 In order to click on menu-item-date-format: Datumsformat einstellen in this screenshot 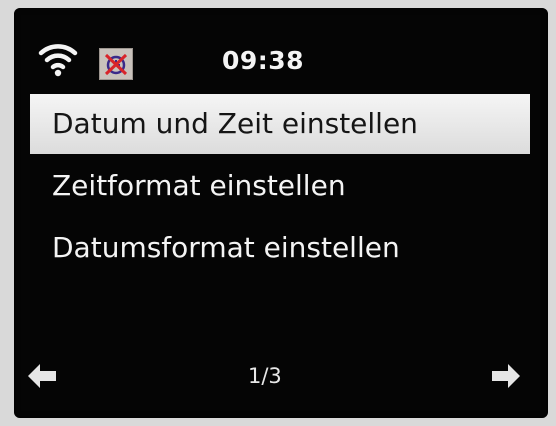, I will do `click(280, 248)`.